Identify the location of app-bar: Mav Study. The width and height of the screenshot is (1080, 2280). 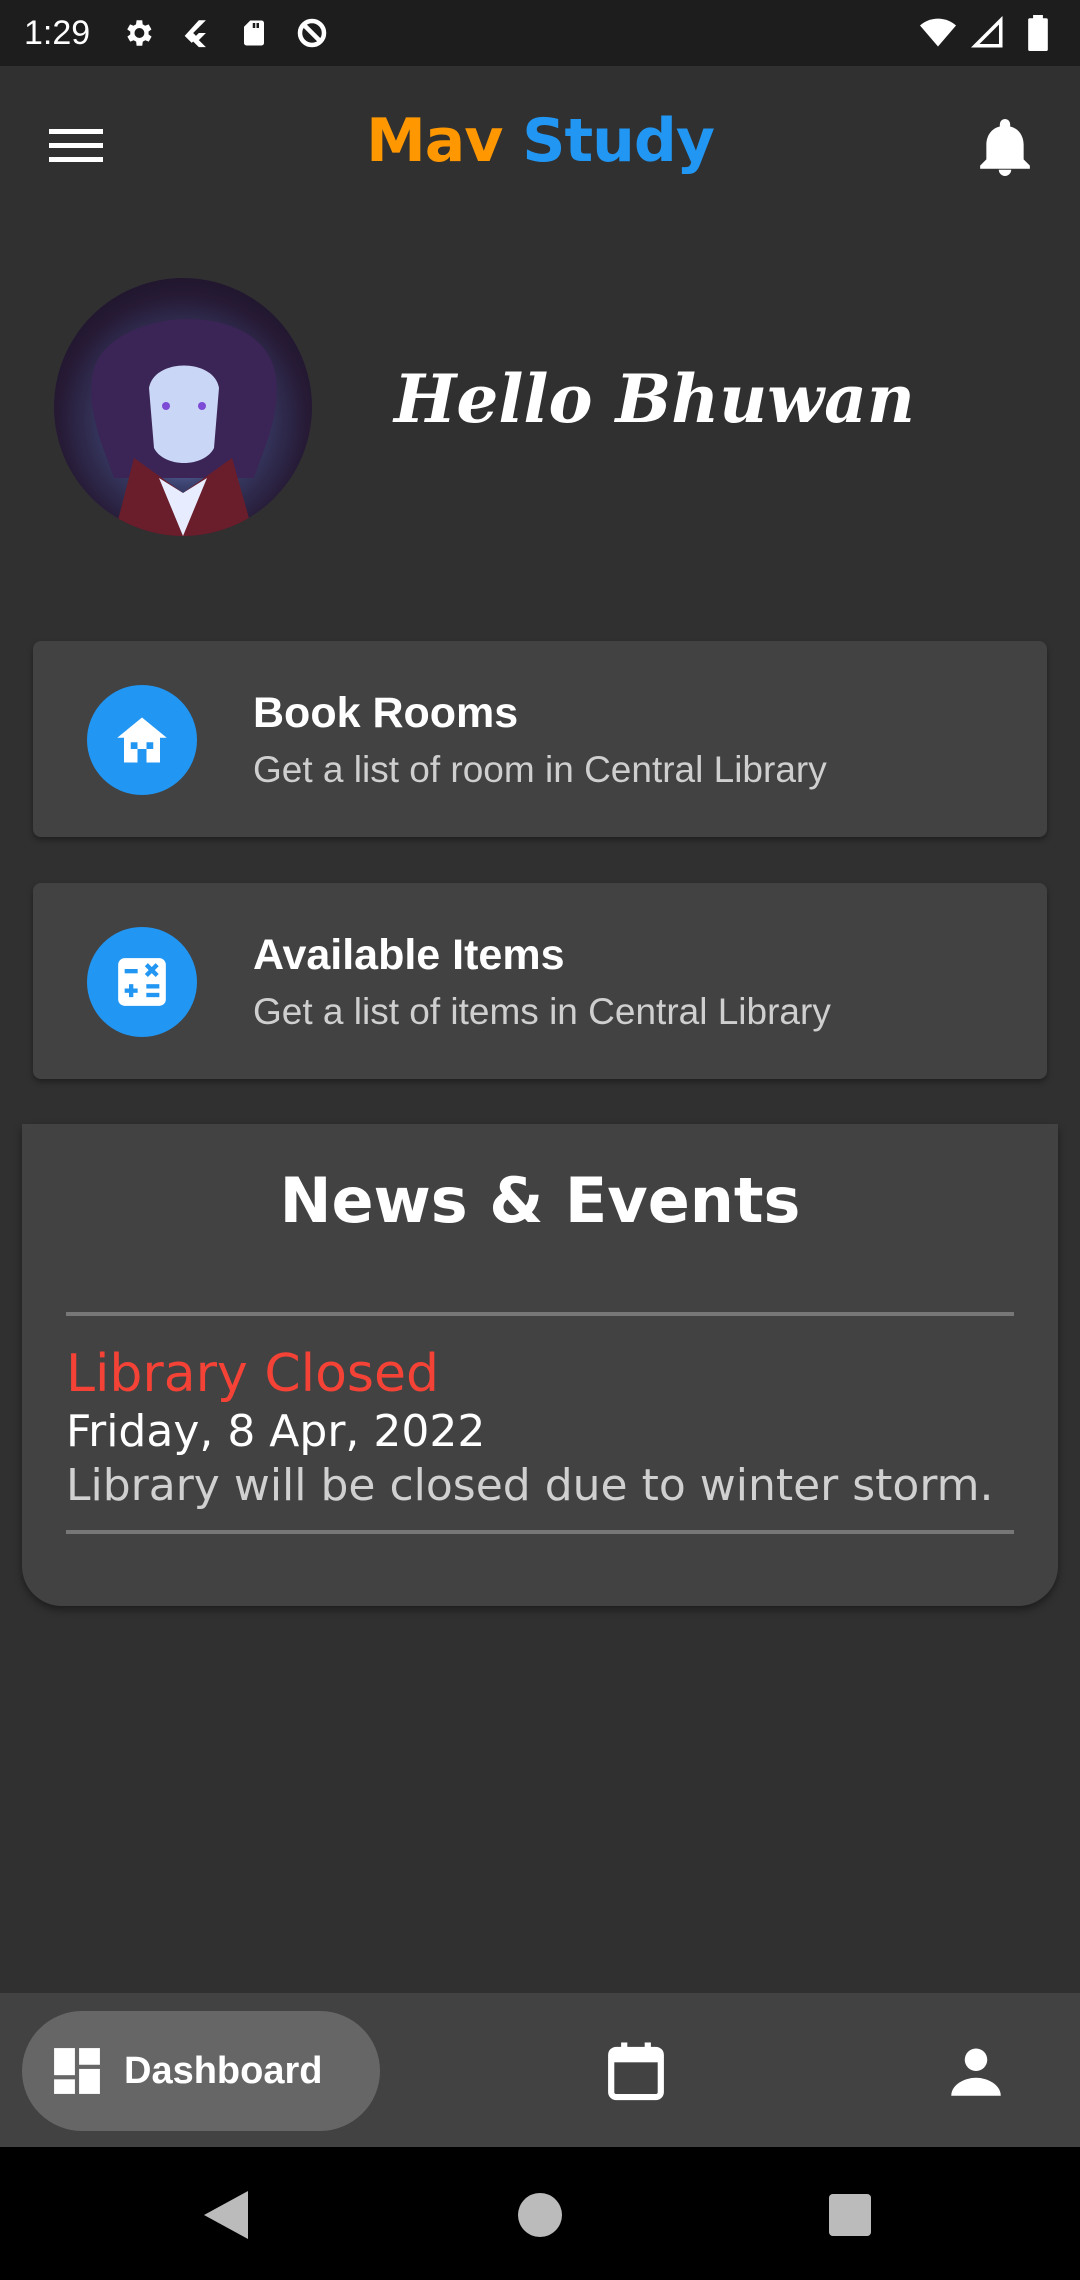
(540, 146).